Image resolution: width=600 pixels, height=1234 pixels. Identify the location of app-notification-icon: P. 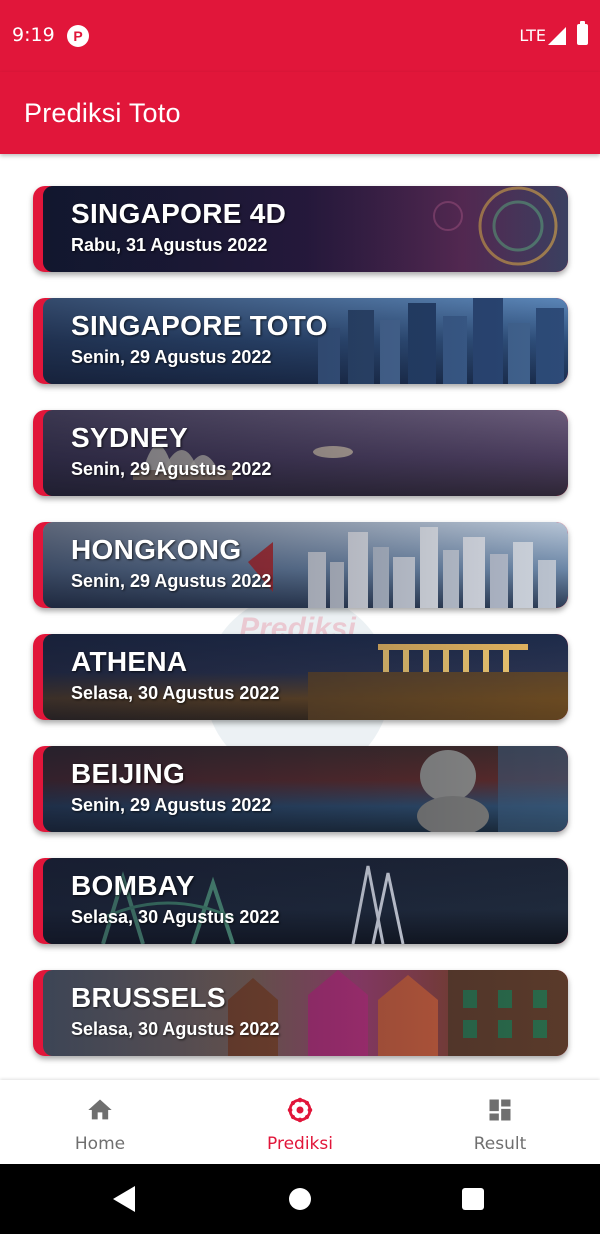
(78, 36).